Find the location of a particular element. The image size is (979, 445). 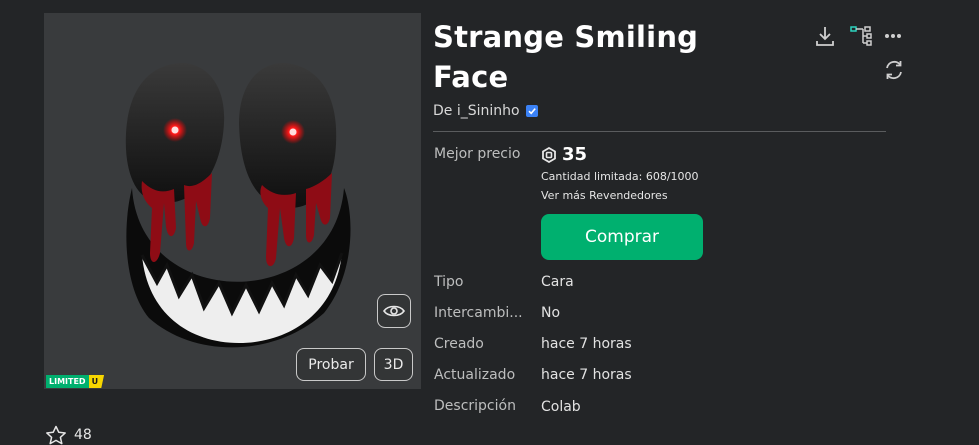

hierarchy-icon is located at coordinates (861, 36).